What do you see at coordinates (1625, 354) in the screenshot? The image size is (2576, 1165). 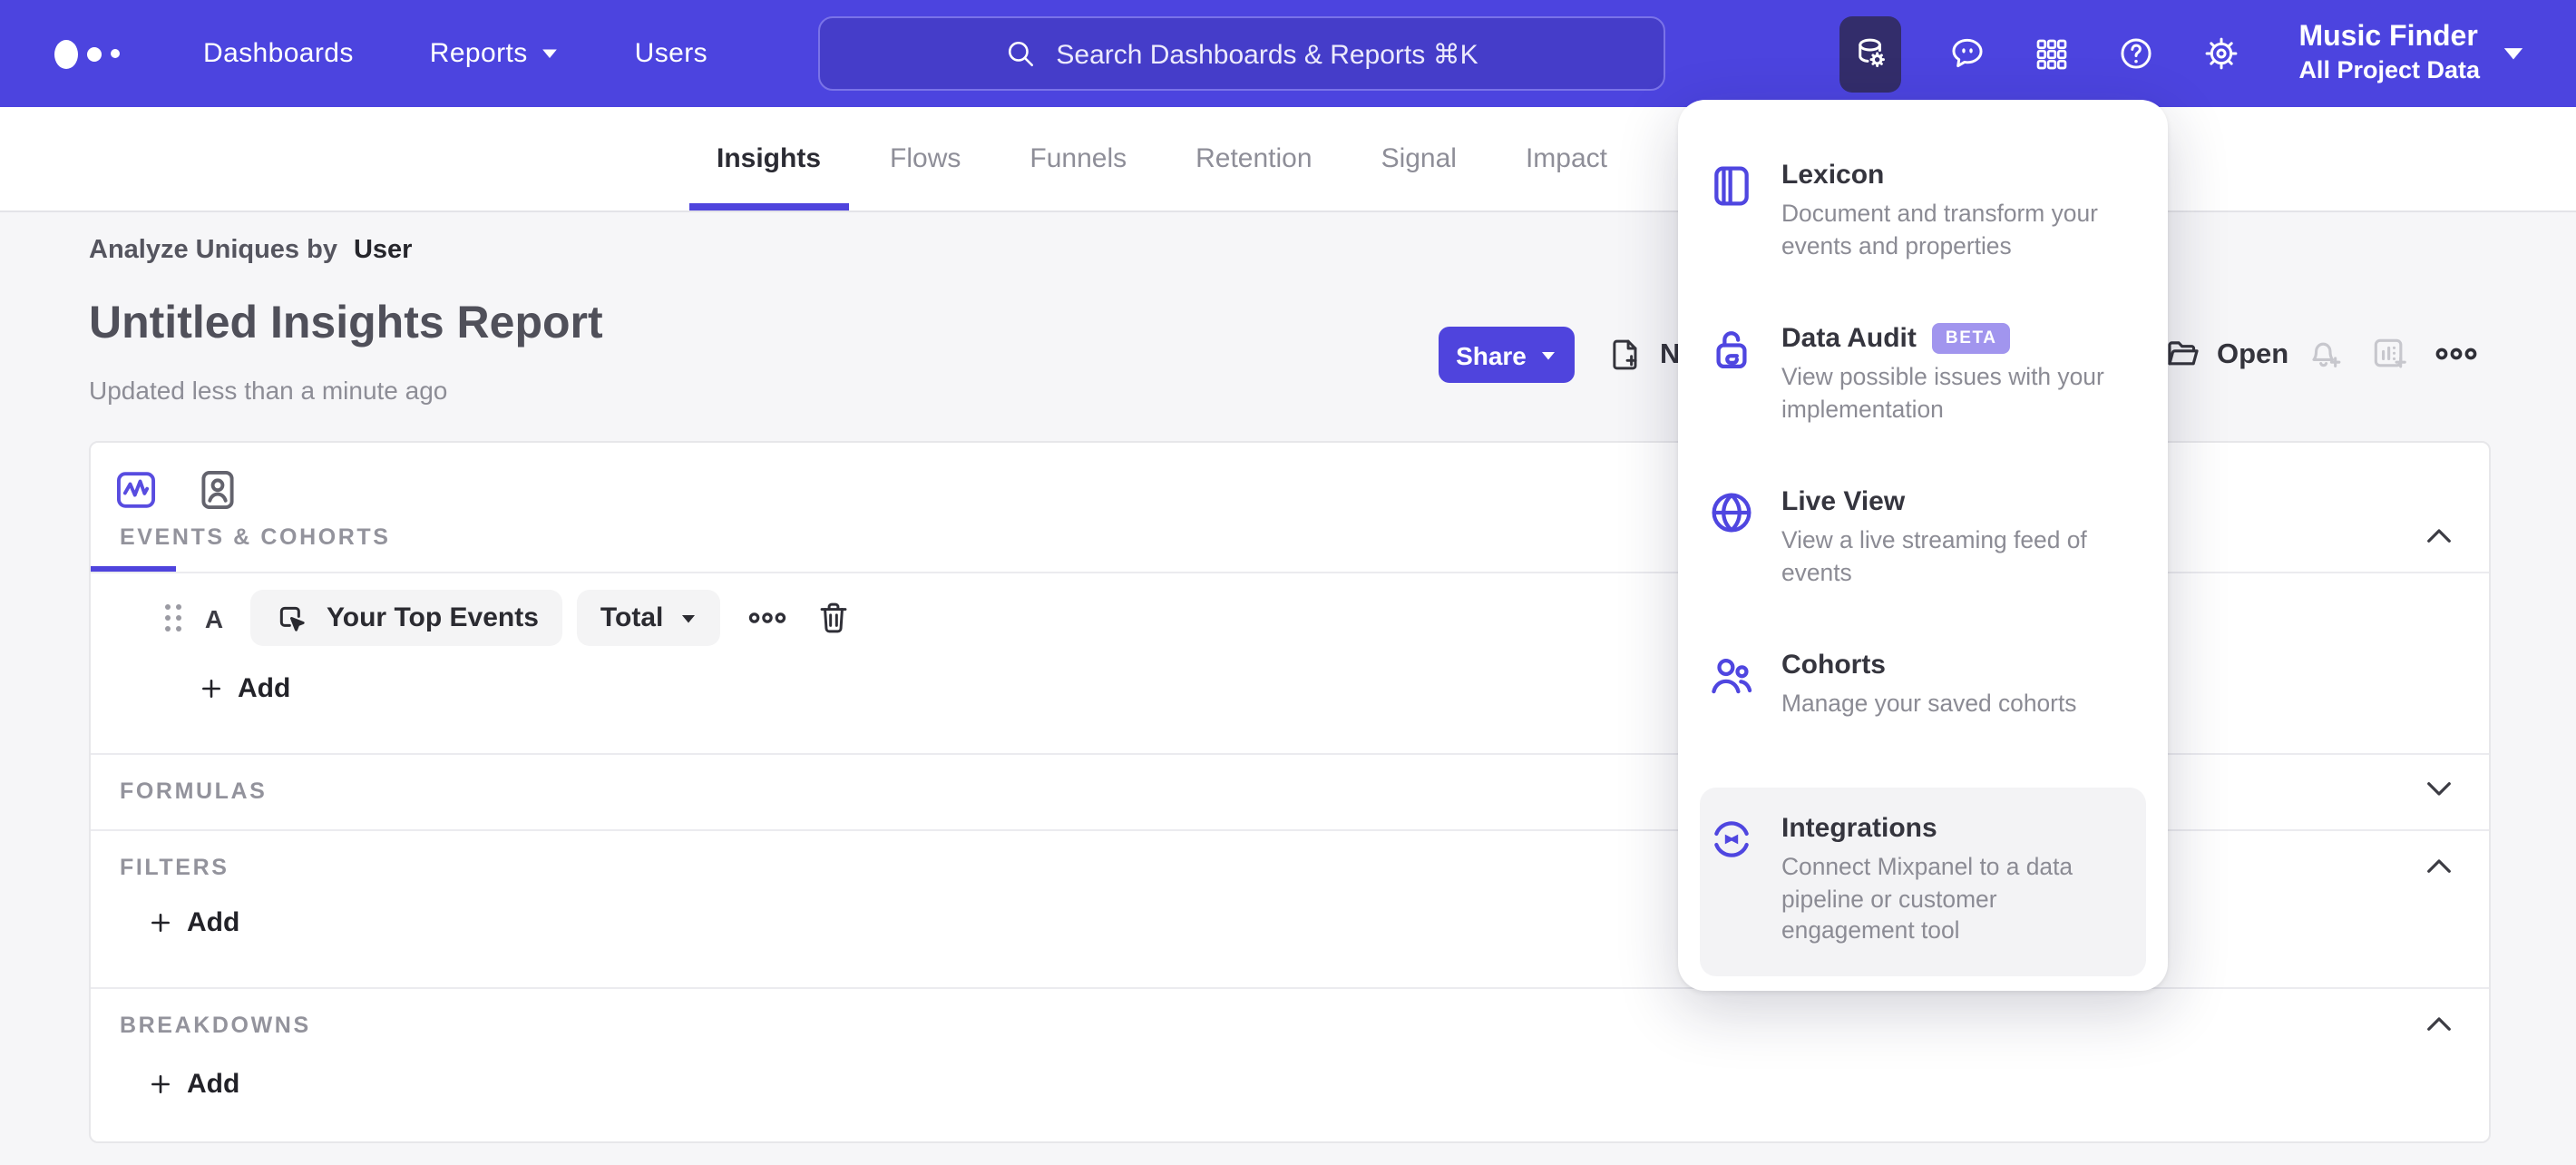 I see `file-plus-icon` at bounding box center [1625, 354].